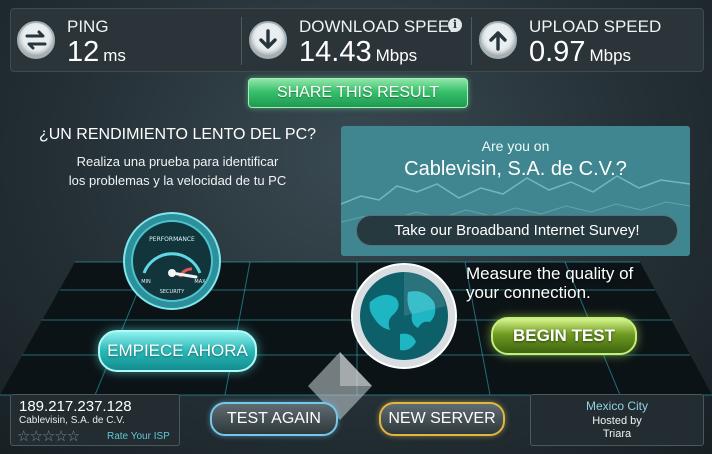  Describe the element at coordinates (404, 316) in the screenshot. I see `globe-icon` at that location.